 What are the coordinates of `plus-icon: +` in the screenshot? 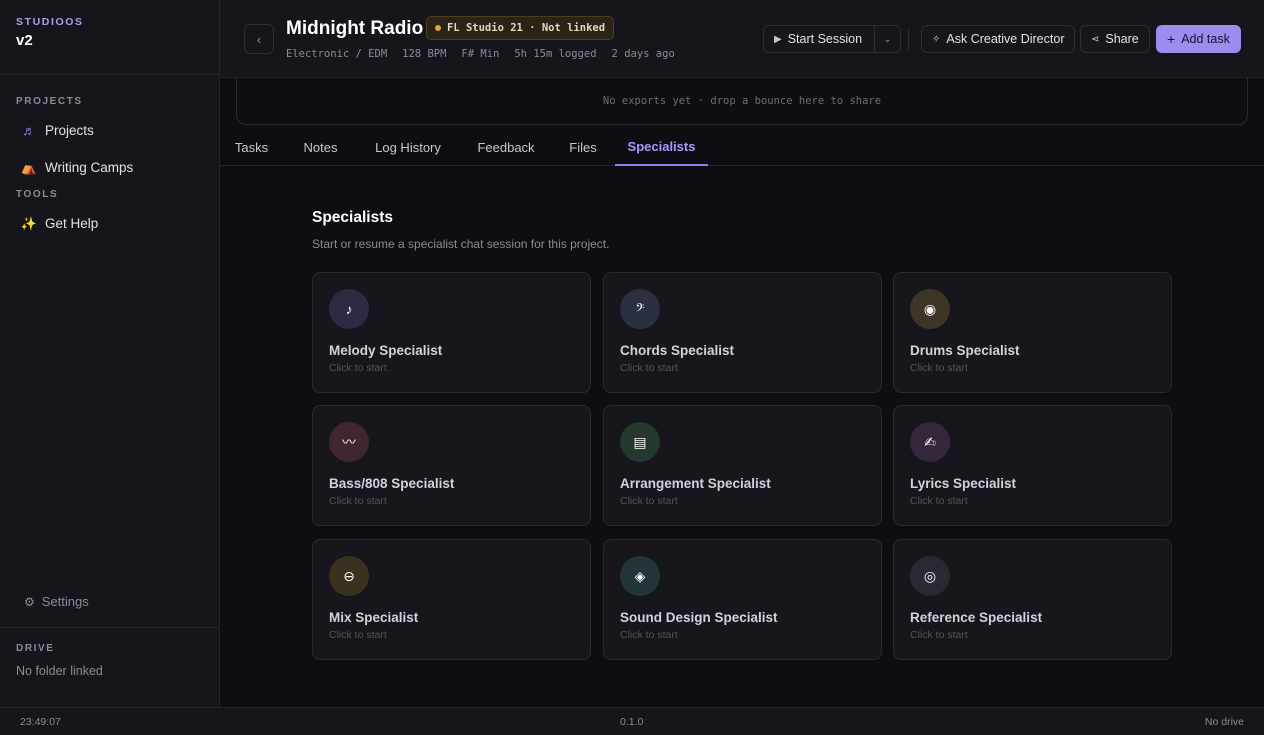 It's located at (1171, 39).